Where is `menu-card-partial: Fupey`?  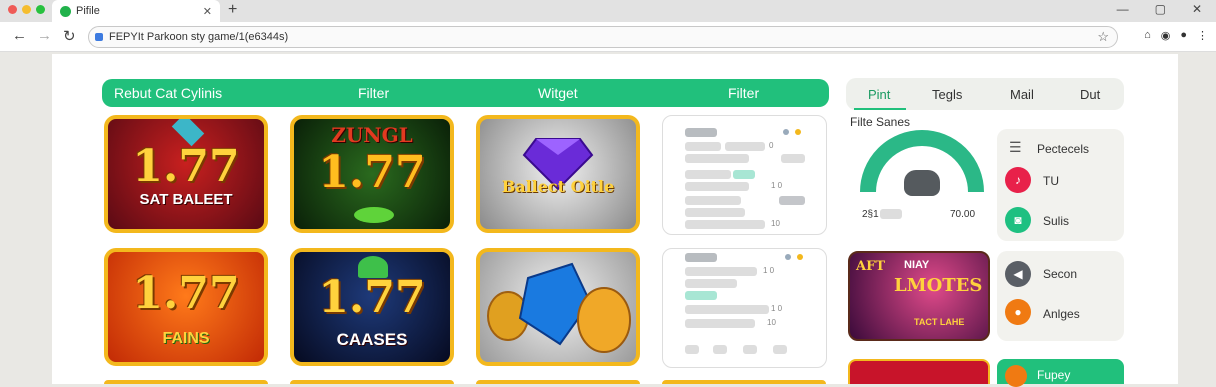
menu-card-partial: Fupey is located at coordinates (1060, 373).